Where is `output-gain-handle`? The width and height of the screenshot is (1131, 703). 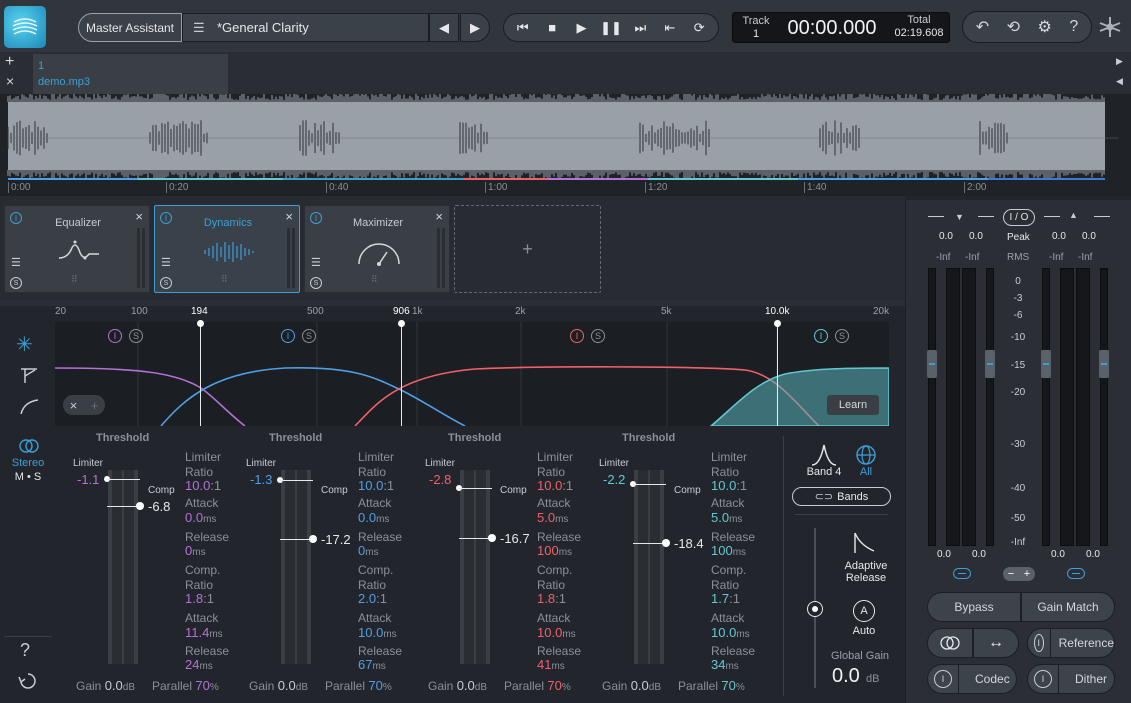
output-gain-handle is located at coordinates (1046, 364).